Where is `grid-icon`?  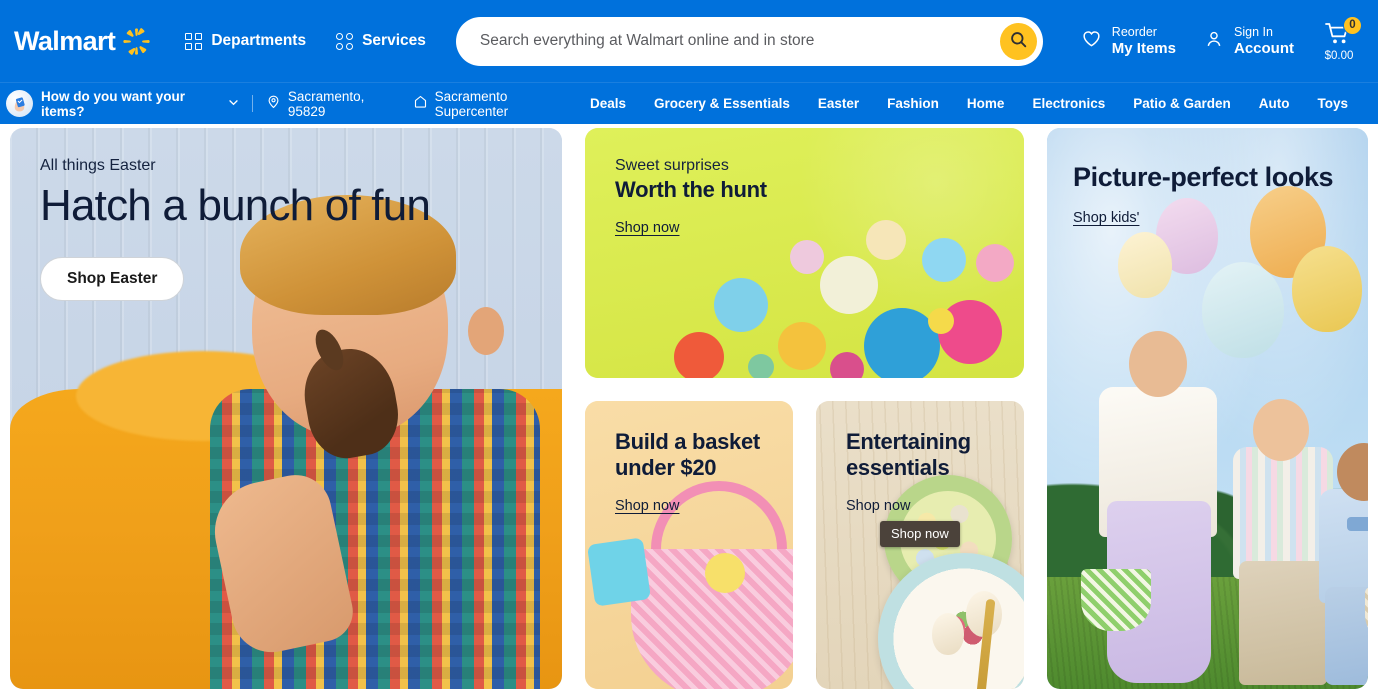 grid-icon is located at coordinates (194, 41).